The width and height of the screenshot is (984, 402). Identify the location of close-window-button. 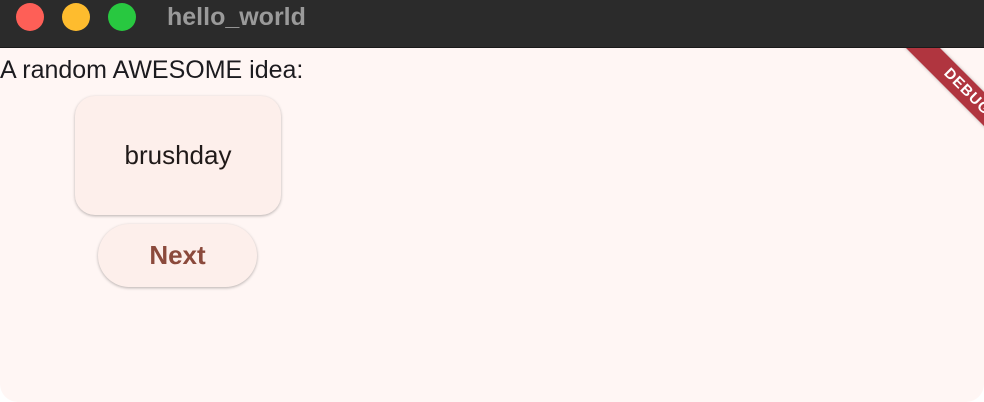
(30, 17).